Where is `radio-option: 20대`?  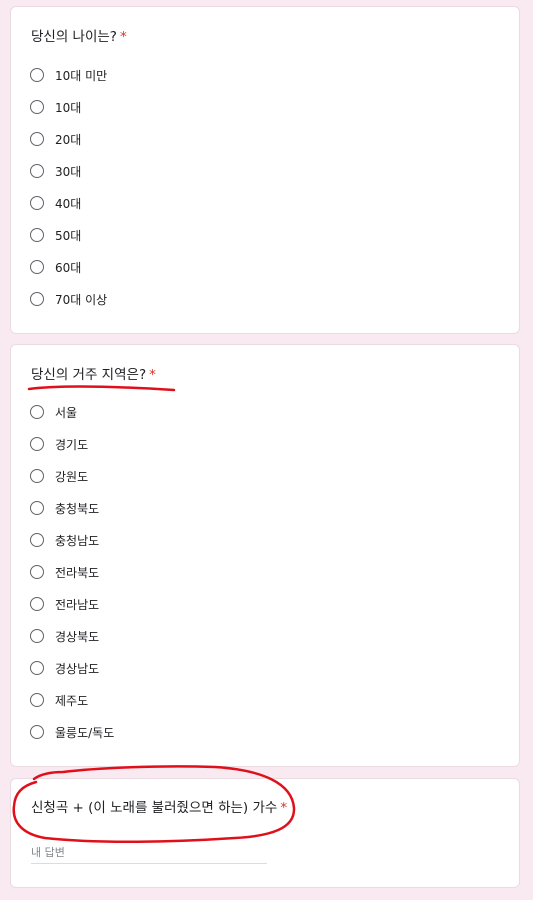 radio-option: 20대 is located at coordinates (68, 139).